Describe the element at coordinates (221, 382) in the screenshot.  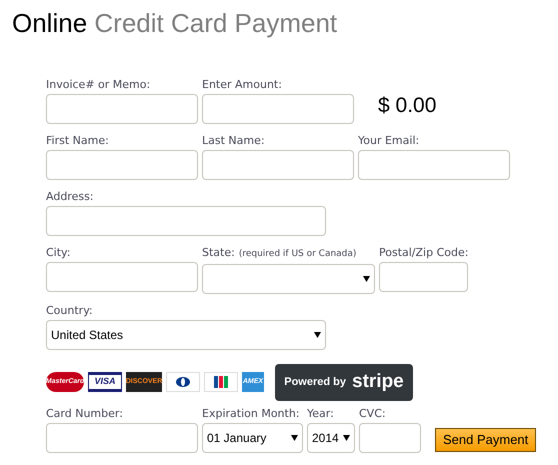
I see `jcb-icon` at that location.